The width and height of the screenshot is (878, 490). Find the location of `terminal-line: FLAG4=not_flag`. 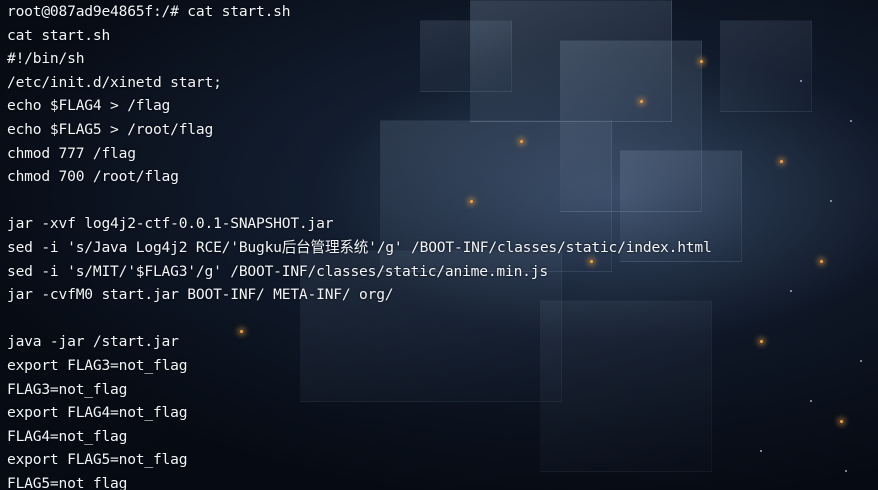

terminal-line: FLAG4=not_flag is located at coordinates (67, 436).